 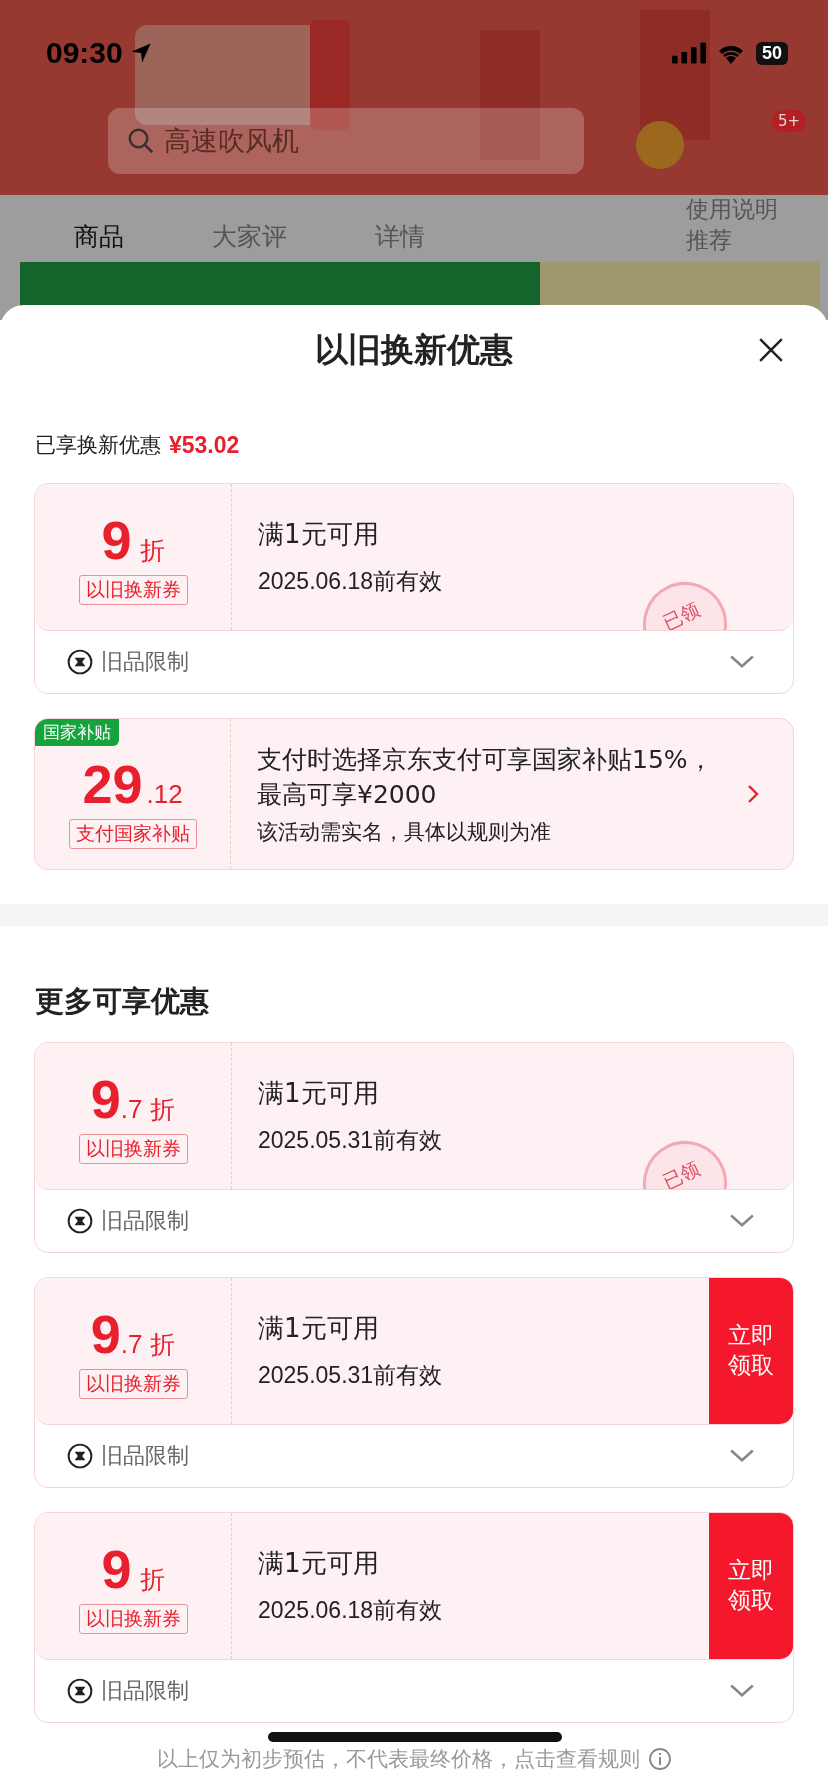 I want to click on status-time: 09:30, so click(x=84, y=53).